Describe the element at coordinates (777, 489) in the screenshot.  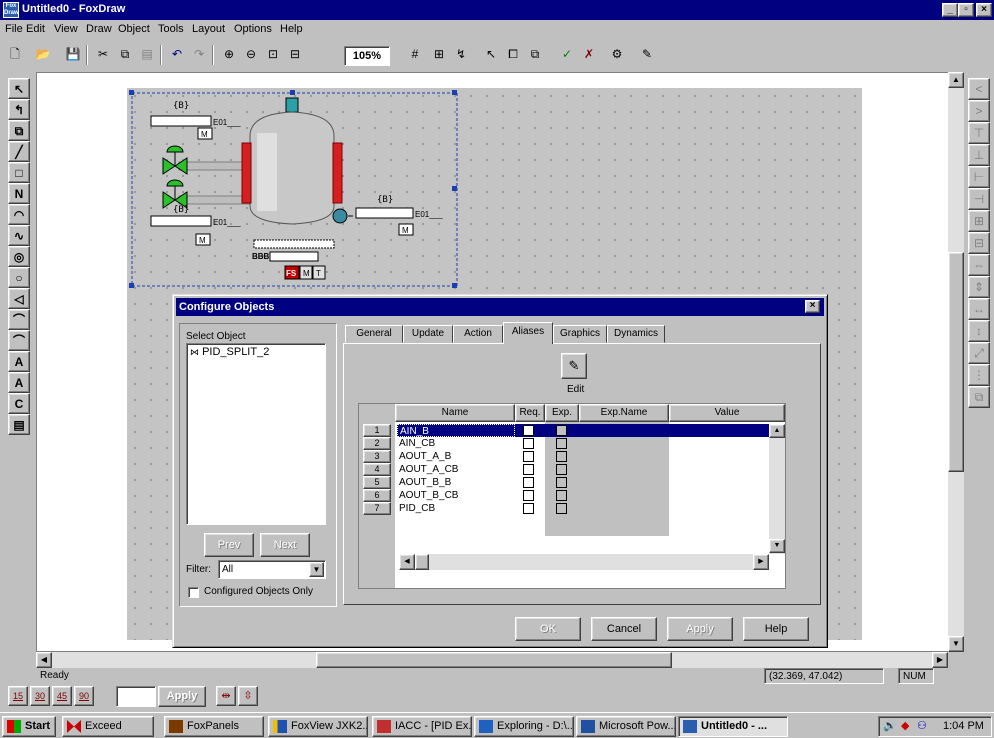
I see `grid-vertical-scrollbar: ▲ ▼` at that location.